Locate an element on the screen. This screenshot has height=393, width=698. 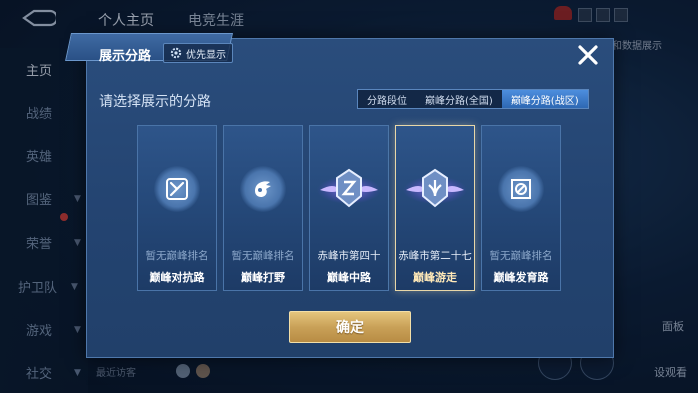
confirm-button: 确定 is located at coordinates (350, 327).